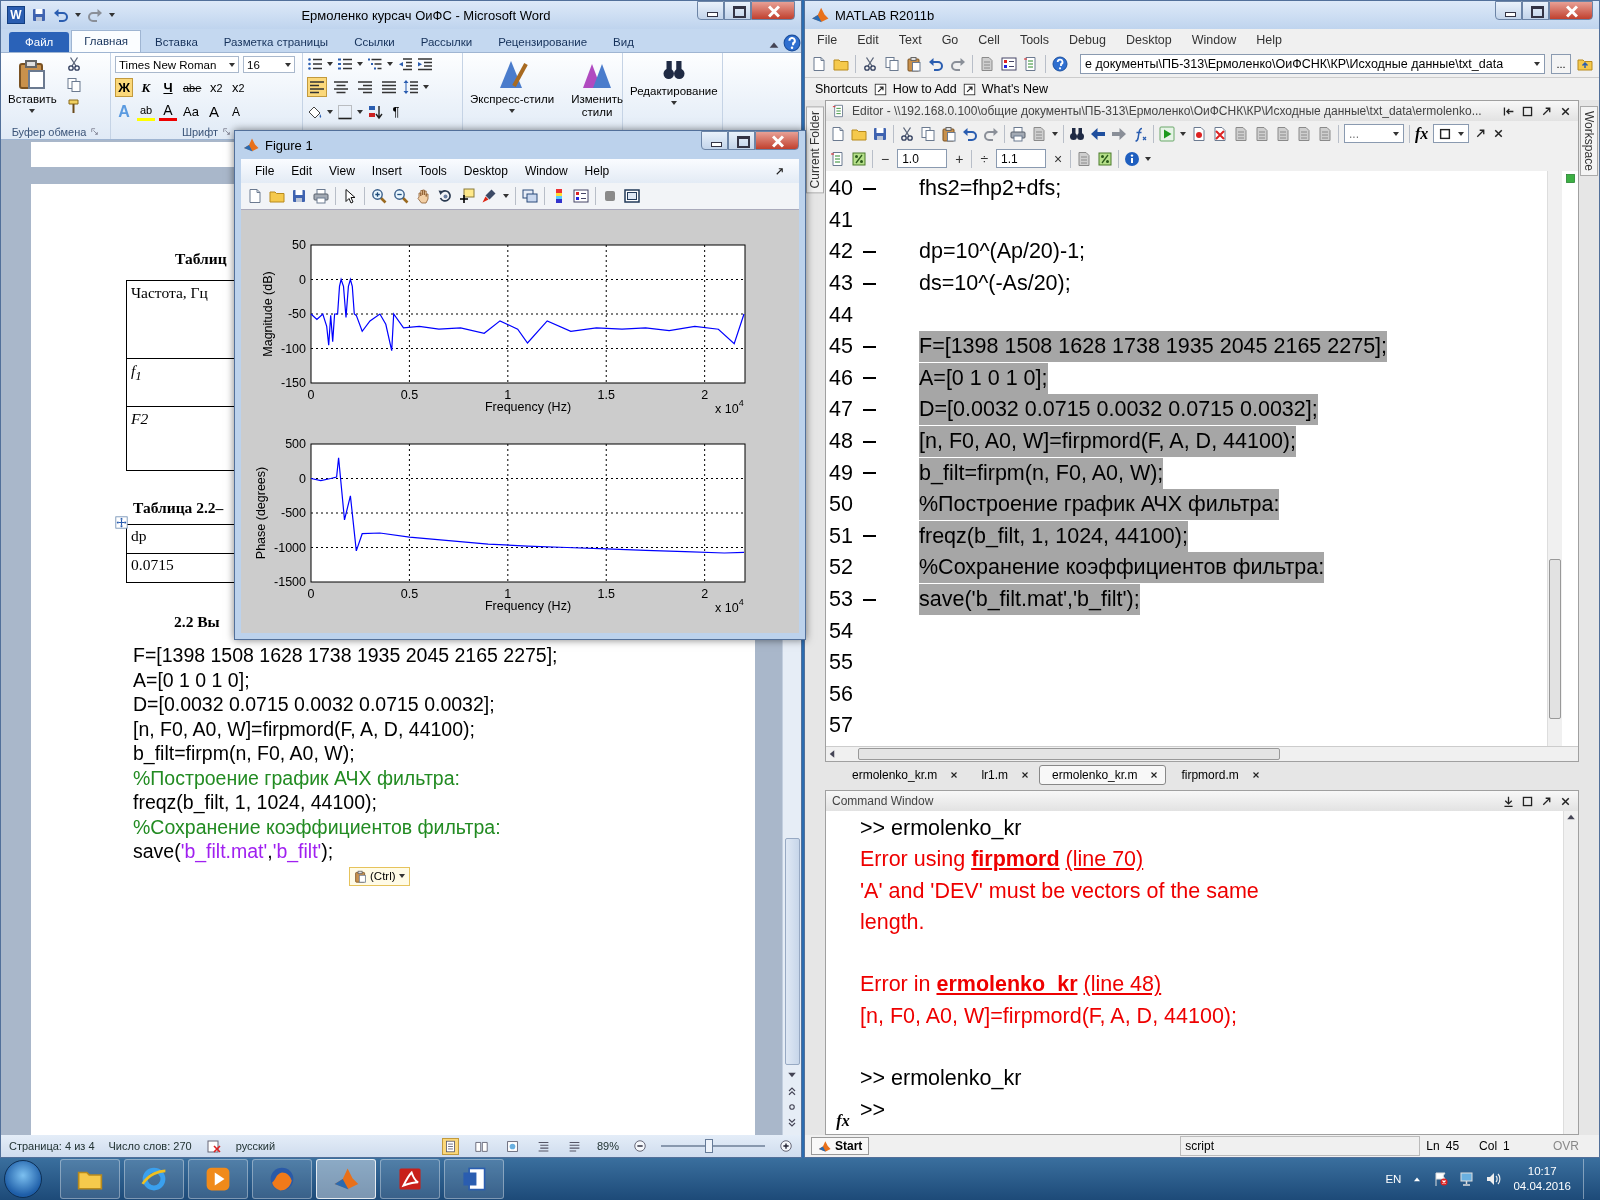 The width and height of the screenshot is (1600, 1200). Describe the element at coordinates (777, 140) in the screenshot. I see `close-button` at that location.